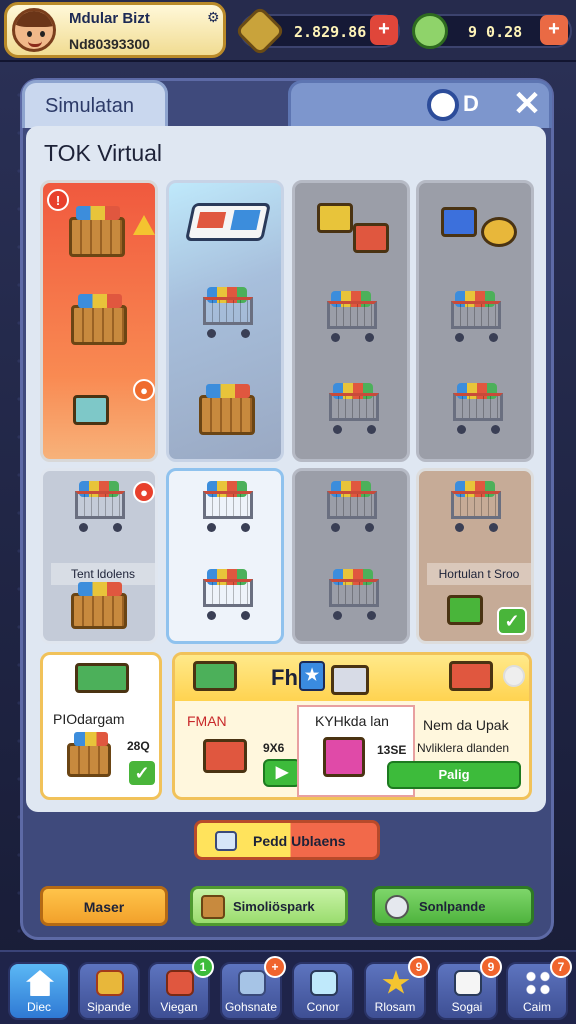 Image resolution: width=576 pixels, height=1024 pixels. I want to click on nav-inventory: 1 Viegan, so click(181, 988).